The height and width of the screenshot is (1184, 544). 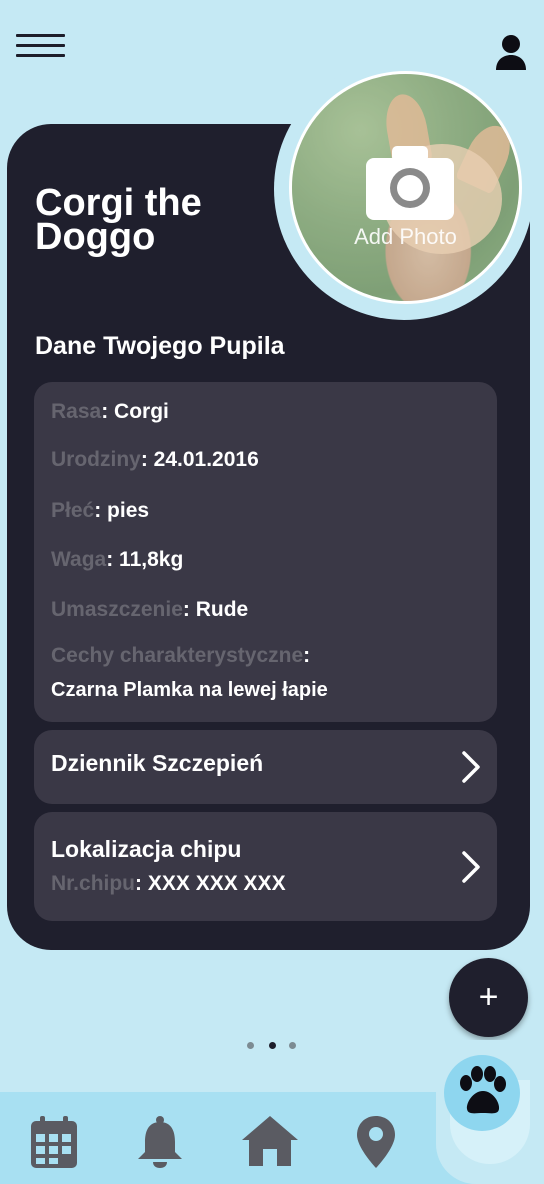 I want to click on plus-icon: +, so click(x=488, y=997).